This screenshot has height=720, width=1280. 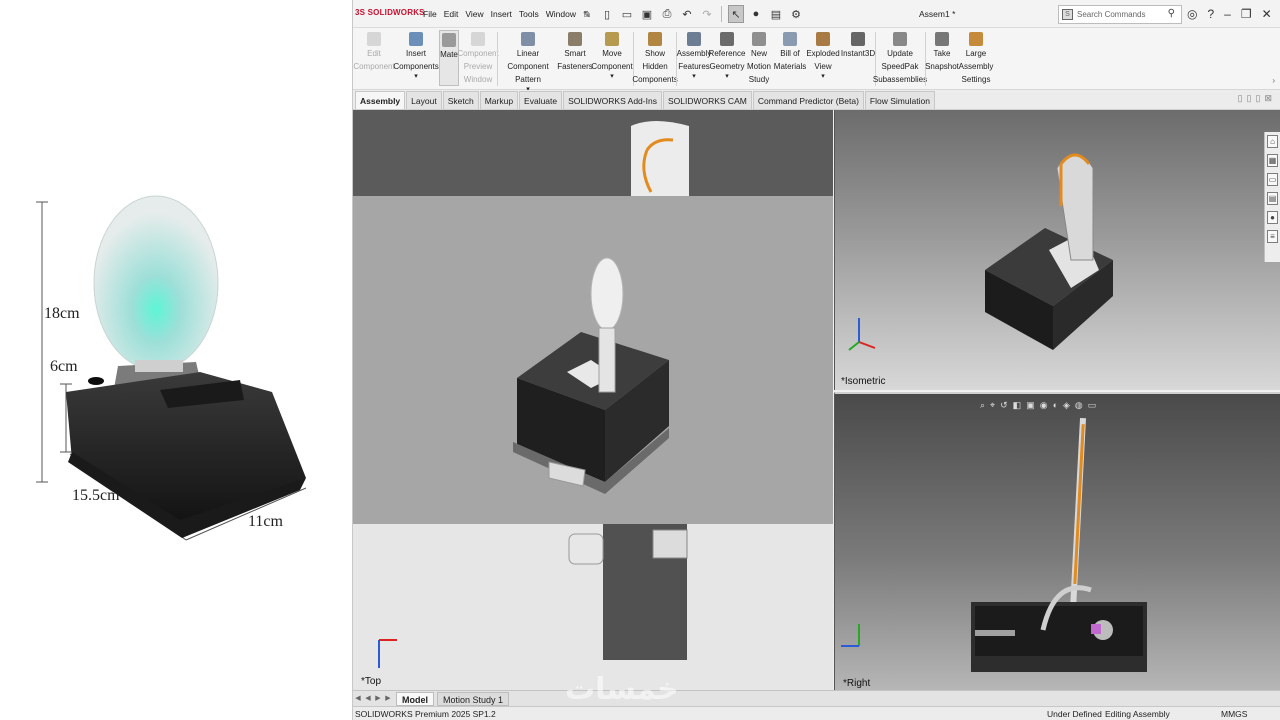 I want to click on insert-components-button: Insert Components ▾, so click(x=416, y=55).